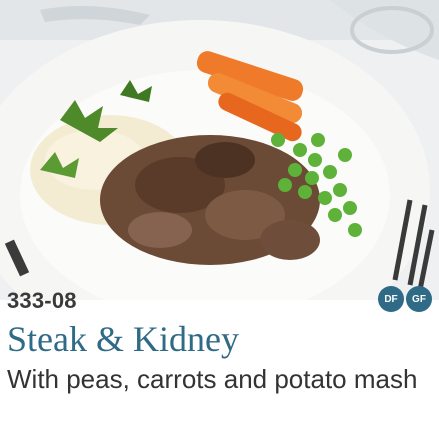  What do you see at coordinates (42, 300) in the screenshot?
I see `product-code: 333-08` at bounding box center [42, 300].